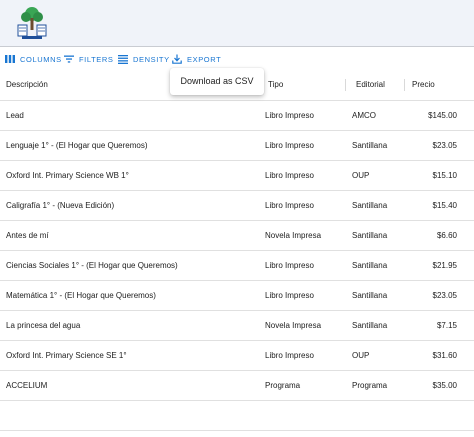  What do you see at coordinates (432, 85) in the screenshot?
I see `header-precio: Precio` at bounding box center [432, 85].